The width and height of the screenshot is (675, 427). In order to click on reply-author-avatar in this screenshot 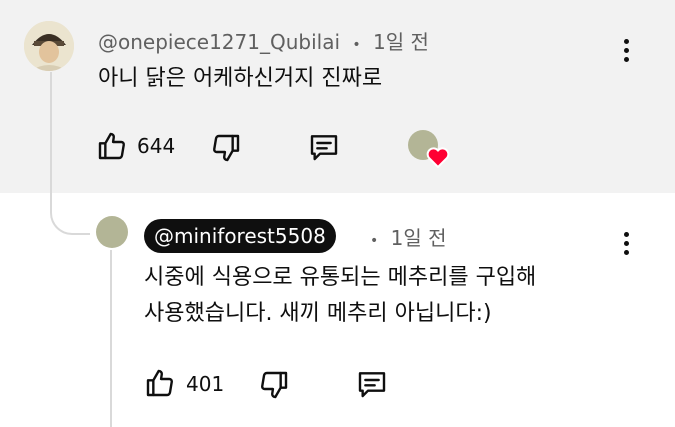, I will do `click(112, 232)`.